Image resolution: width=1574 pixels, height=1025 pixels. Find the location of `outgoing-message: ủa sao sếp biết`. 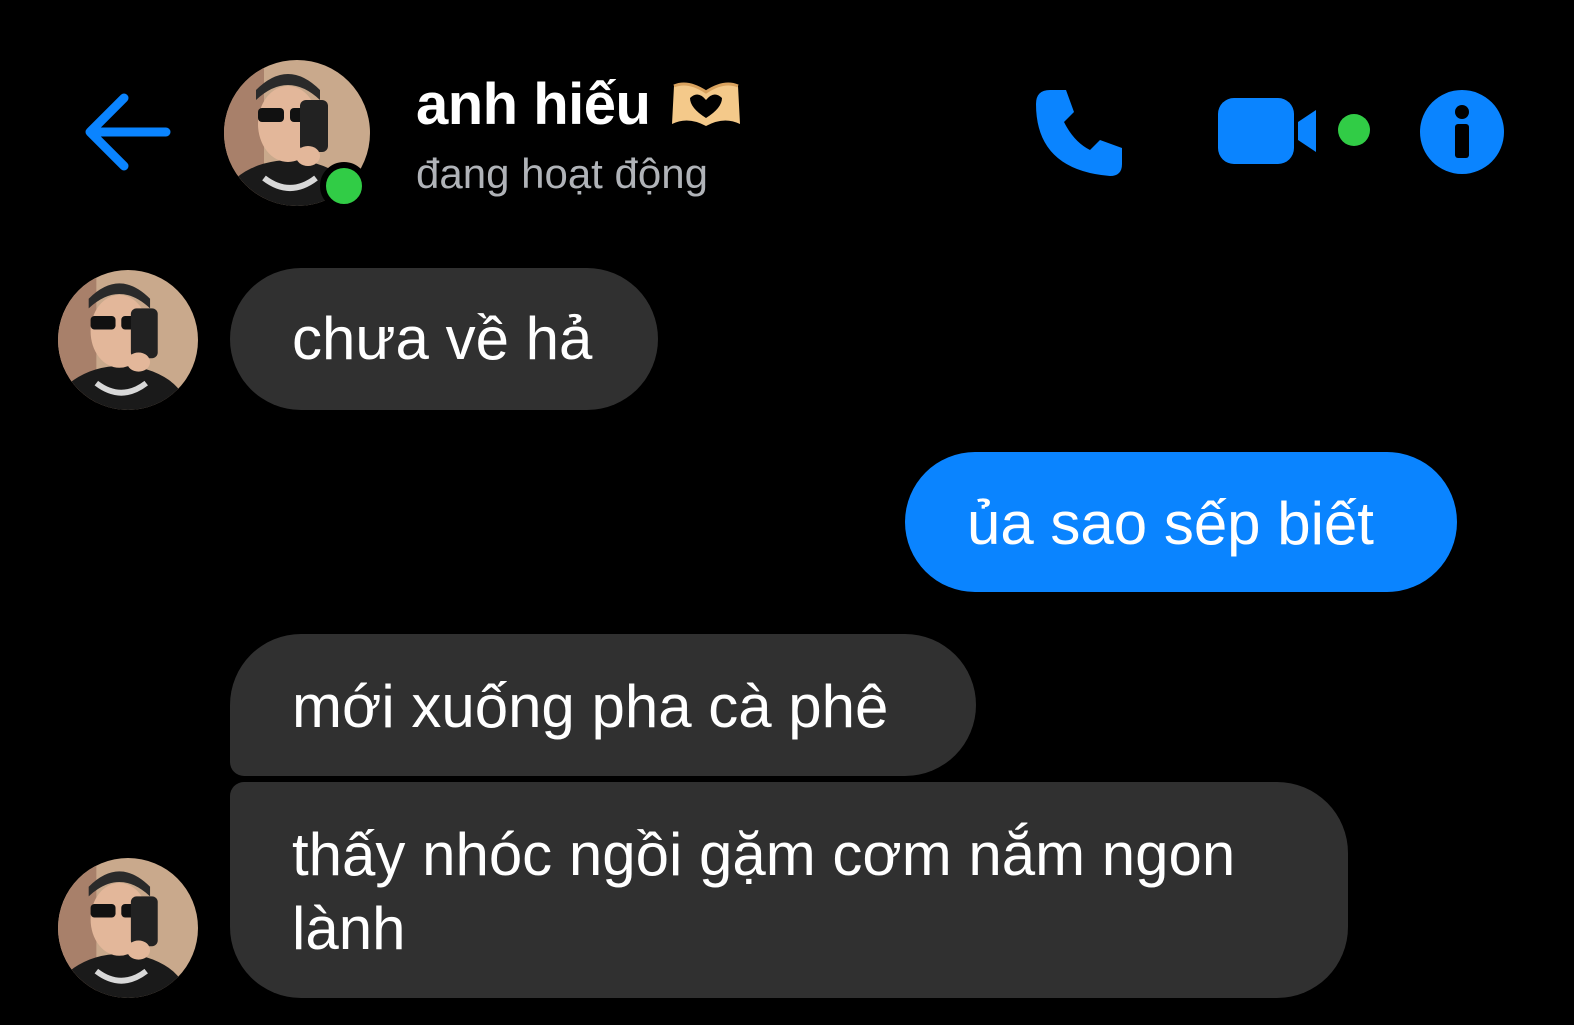

outgoing-message: ủa sao sếp biết is located at coordinates (1181, 522).